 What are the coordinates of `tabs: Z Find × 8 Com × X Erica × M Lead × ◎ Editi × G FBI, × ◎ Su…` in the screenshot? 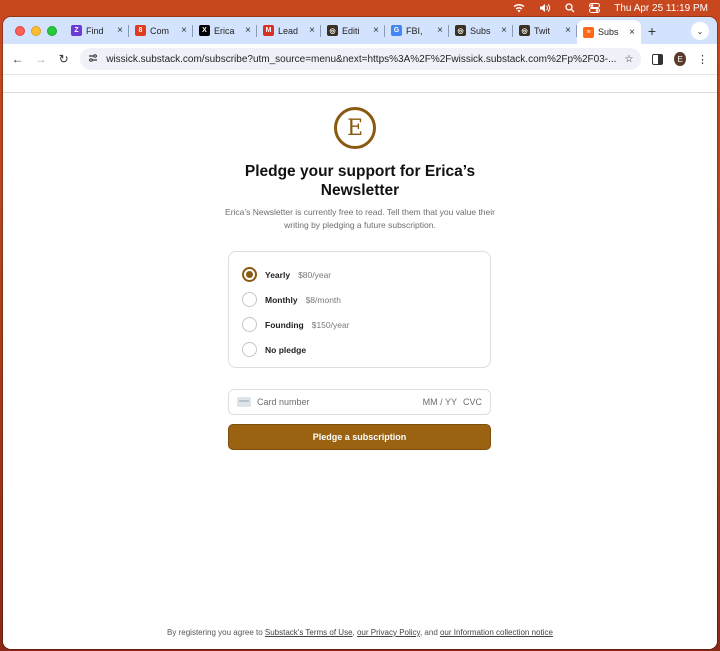 It's located at (353, 30).